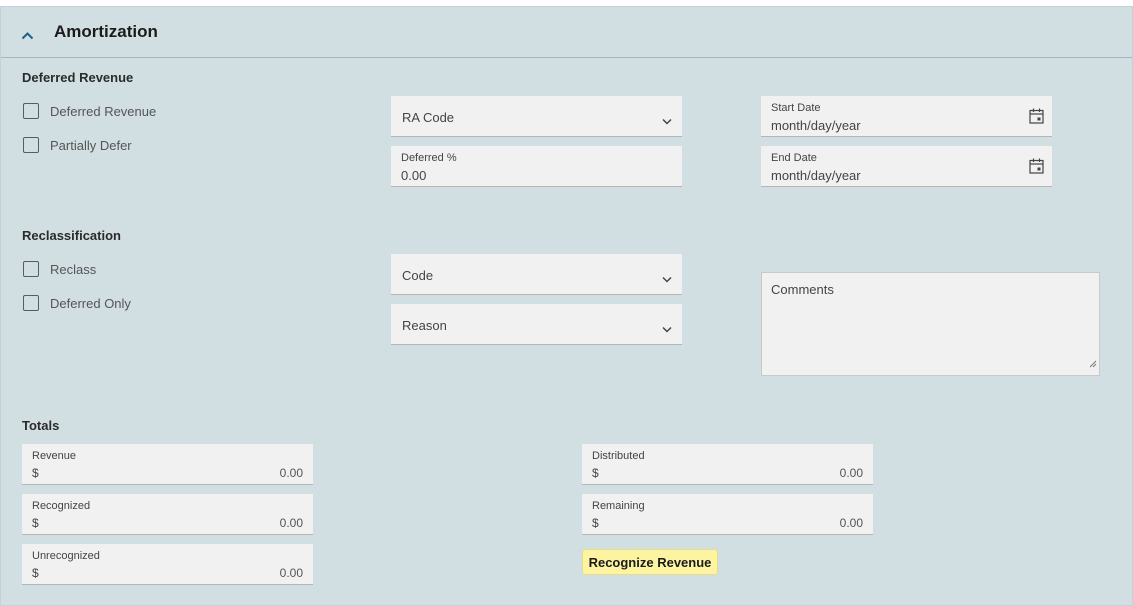 The image size is (1133, 606). I want to click on panel-header: Amortization, so click(566, 32).